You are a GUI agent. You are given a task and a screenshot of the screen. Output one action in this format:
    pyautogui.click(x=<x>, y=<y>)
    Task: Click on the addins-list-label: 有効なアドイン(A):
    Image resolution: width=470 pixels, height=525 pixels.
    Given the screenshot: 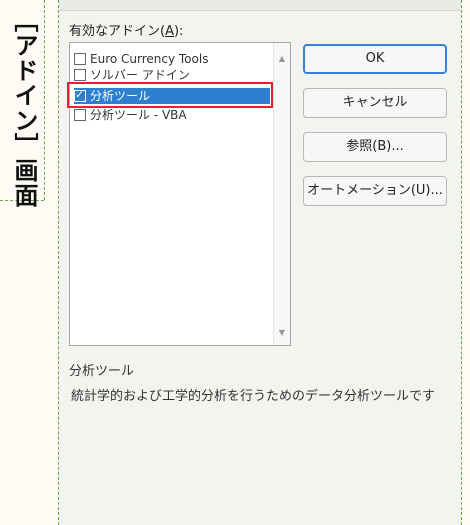 What is the action you would take?
    pyautogui.click(x=126, y=31)
    